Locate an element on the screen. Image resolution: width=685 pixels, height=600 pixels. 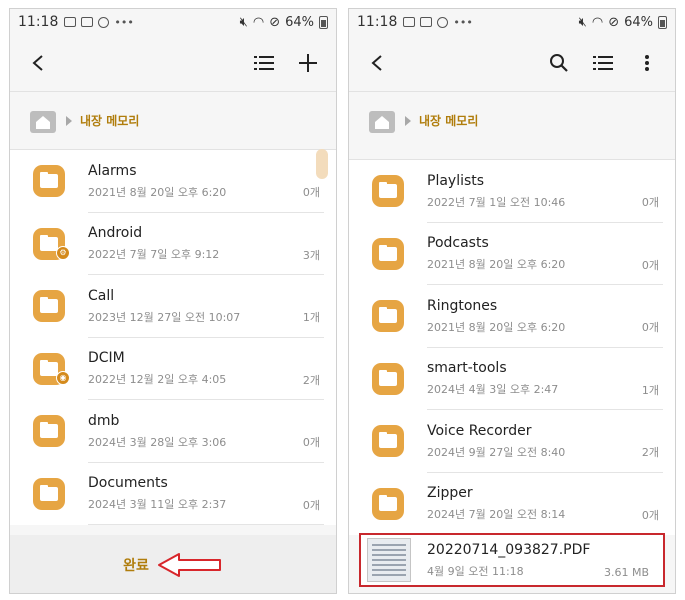
list-item: dmb 2024년 3월 28일 오후 3:06 0개 is located at coordinates (173, 431).